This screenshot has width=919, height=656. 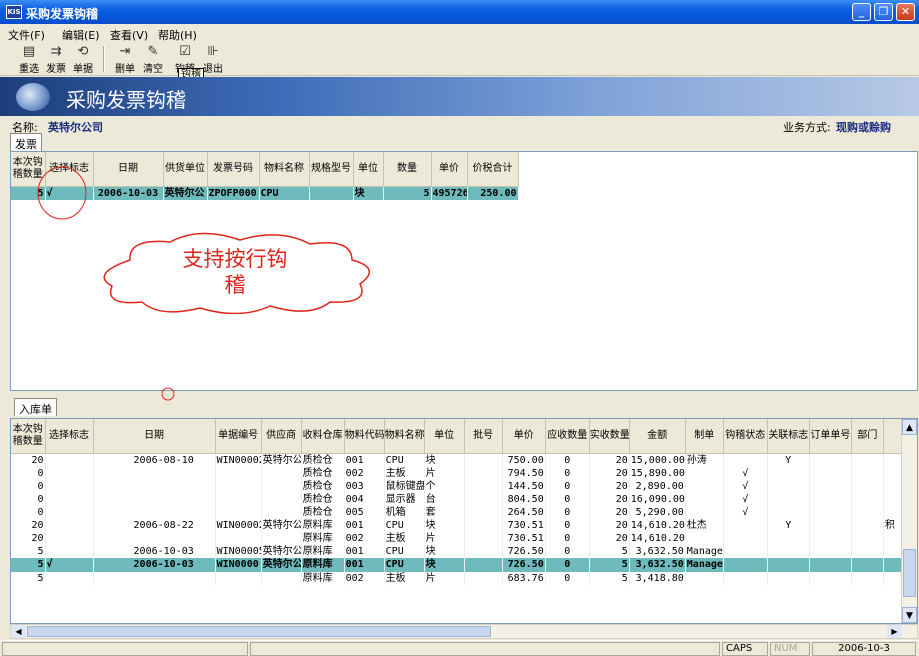 I want to click on receipt-col-header: 物料名称, so click(x=404, y=436).